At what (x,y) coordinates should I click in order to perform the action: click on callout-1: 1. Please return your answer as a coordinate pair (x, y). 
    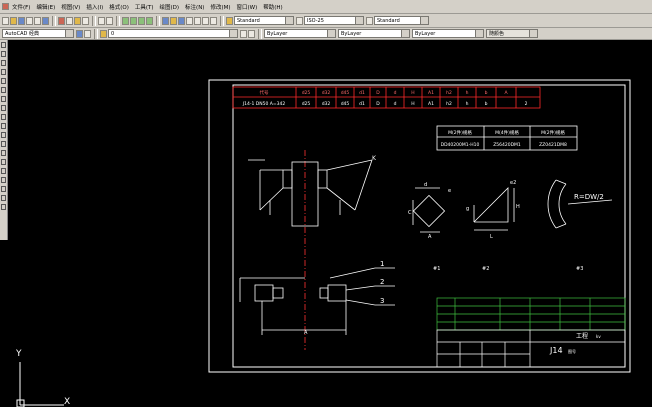
    Looking at the image, I should click on (382, 264).